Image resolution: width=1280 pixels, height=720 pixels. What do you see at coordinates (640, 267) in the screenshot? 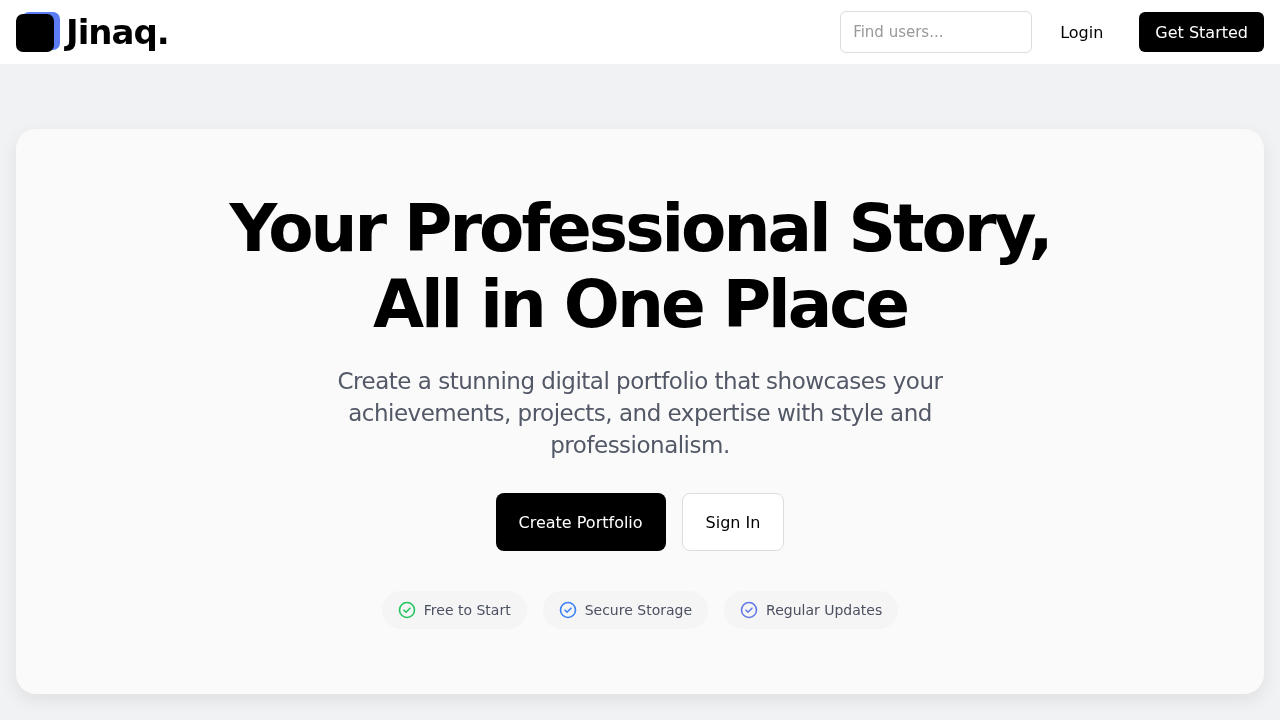
I see `hero-title: Your Professional Story, All in One Place` at bounding box center [640, 267].